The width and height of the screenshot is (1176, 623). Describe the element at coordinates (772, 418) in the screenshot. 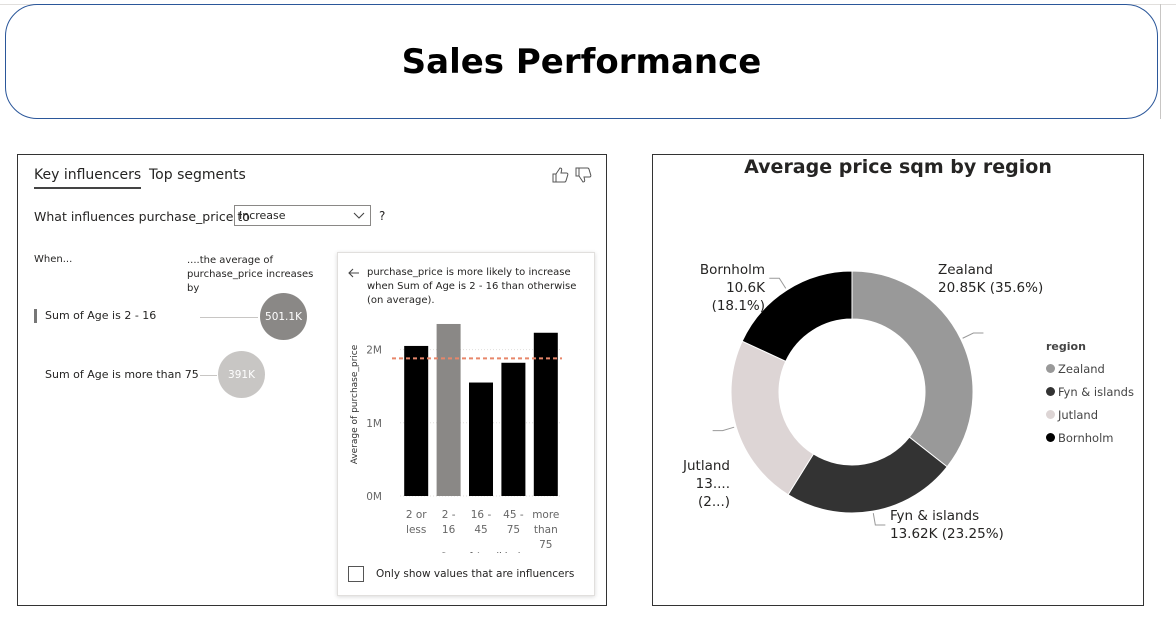

I see `slice-jutland` at that location.